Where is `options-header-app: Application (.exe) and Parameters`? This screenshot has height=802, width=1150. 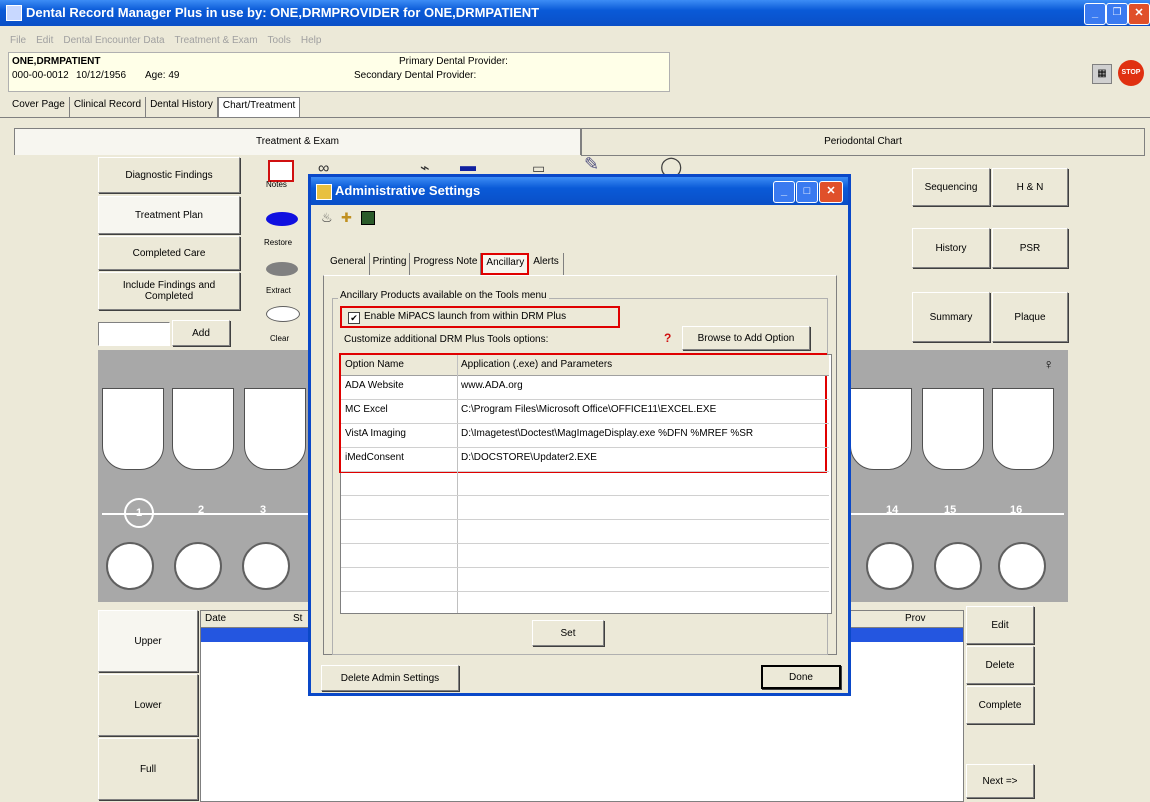
options-header-app: Application (.exe) and Parameters is located at coordinates (536, 364).